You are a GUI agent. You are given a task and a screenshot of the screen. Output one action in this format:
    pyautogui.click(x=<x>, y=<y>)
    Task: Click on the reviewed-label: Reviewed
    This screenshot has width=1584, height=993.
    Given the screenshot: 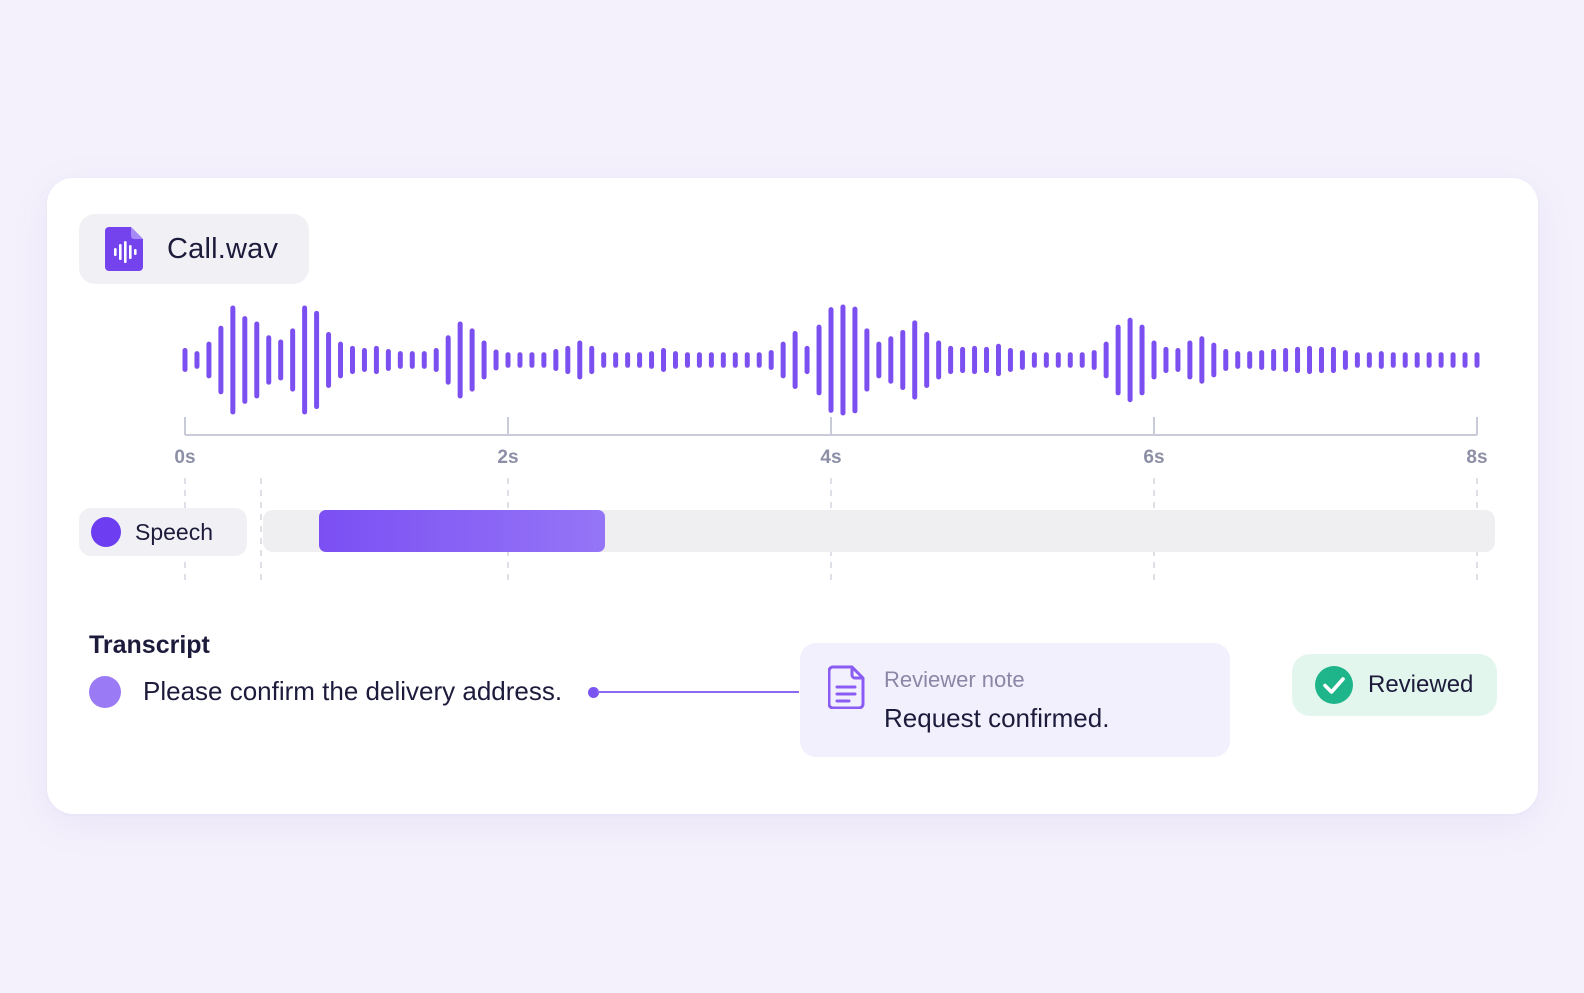 What is the action you would take?
    pyautogui.click(x=1421, y=684)
    